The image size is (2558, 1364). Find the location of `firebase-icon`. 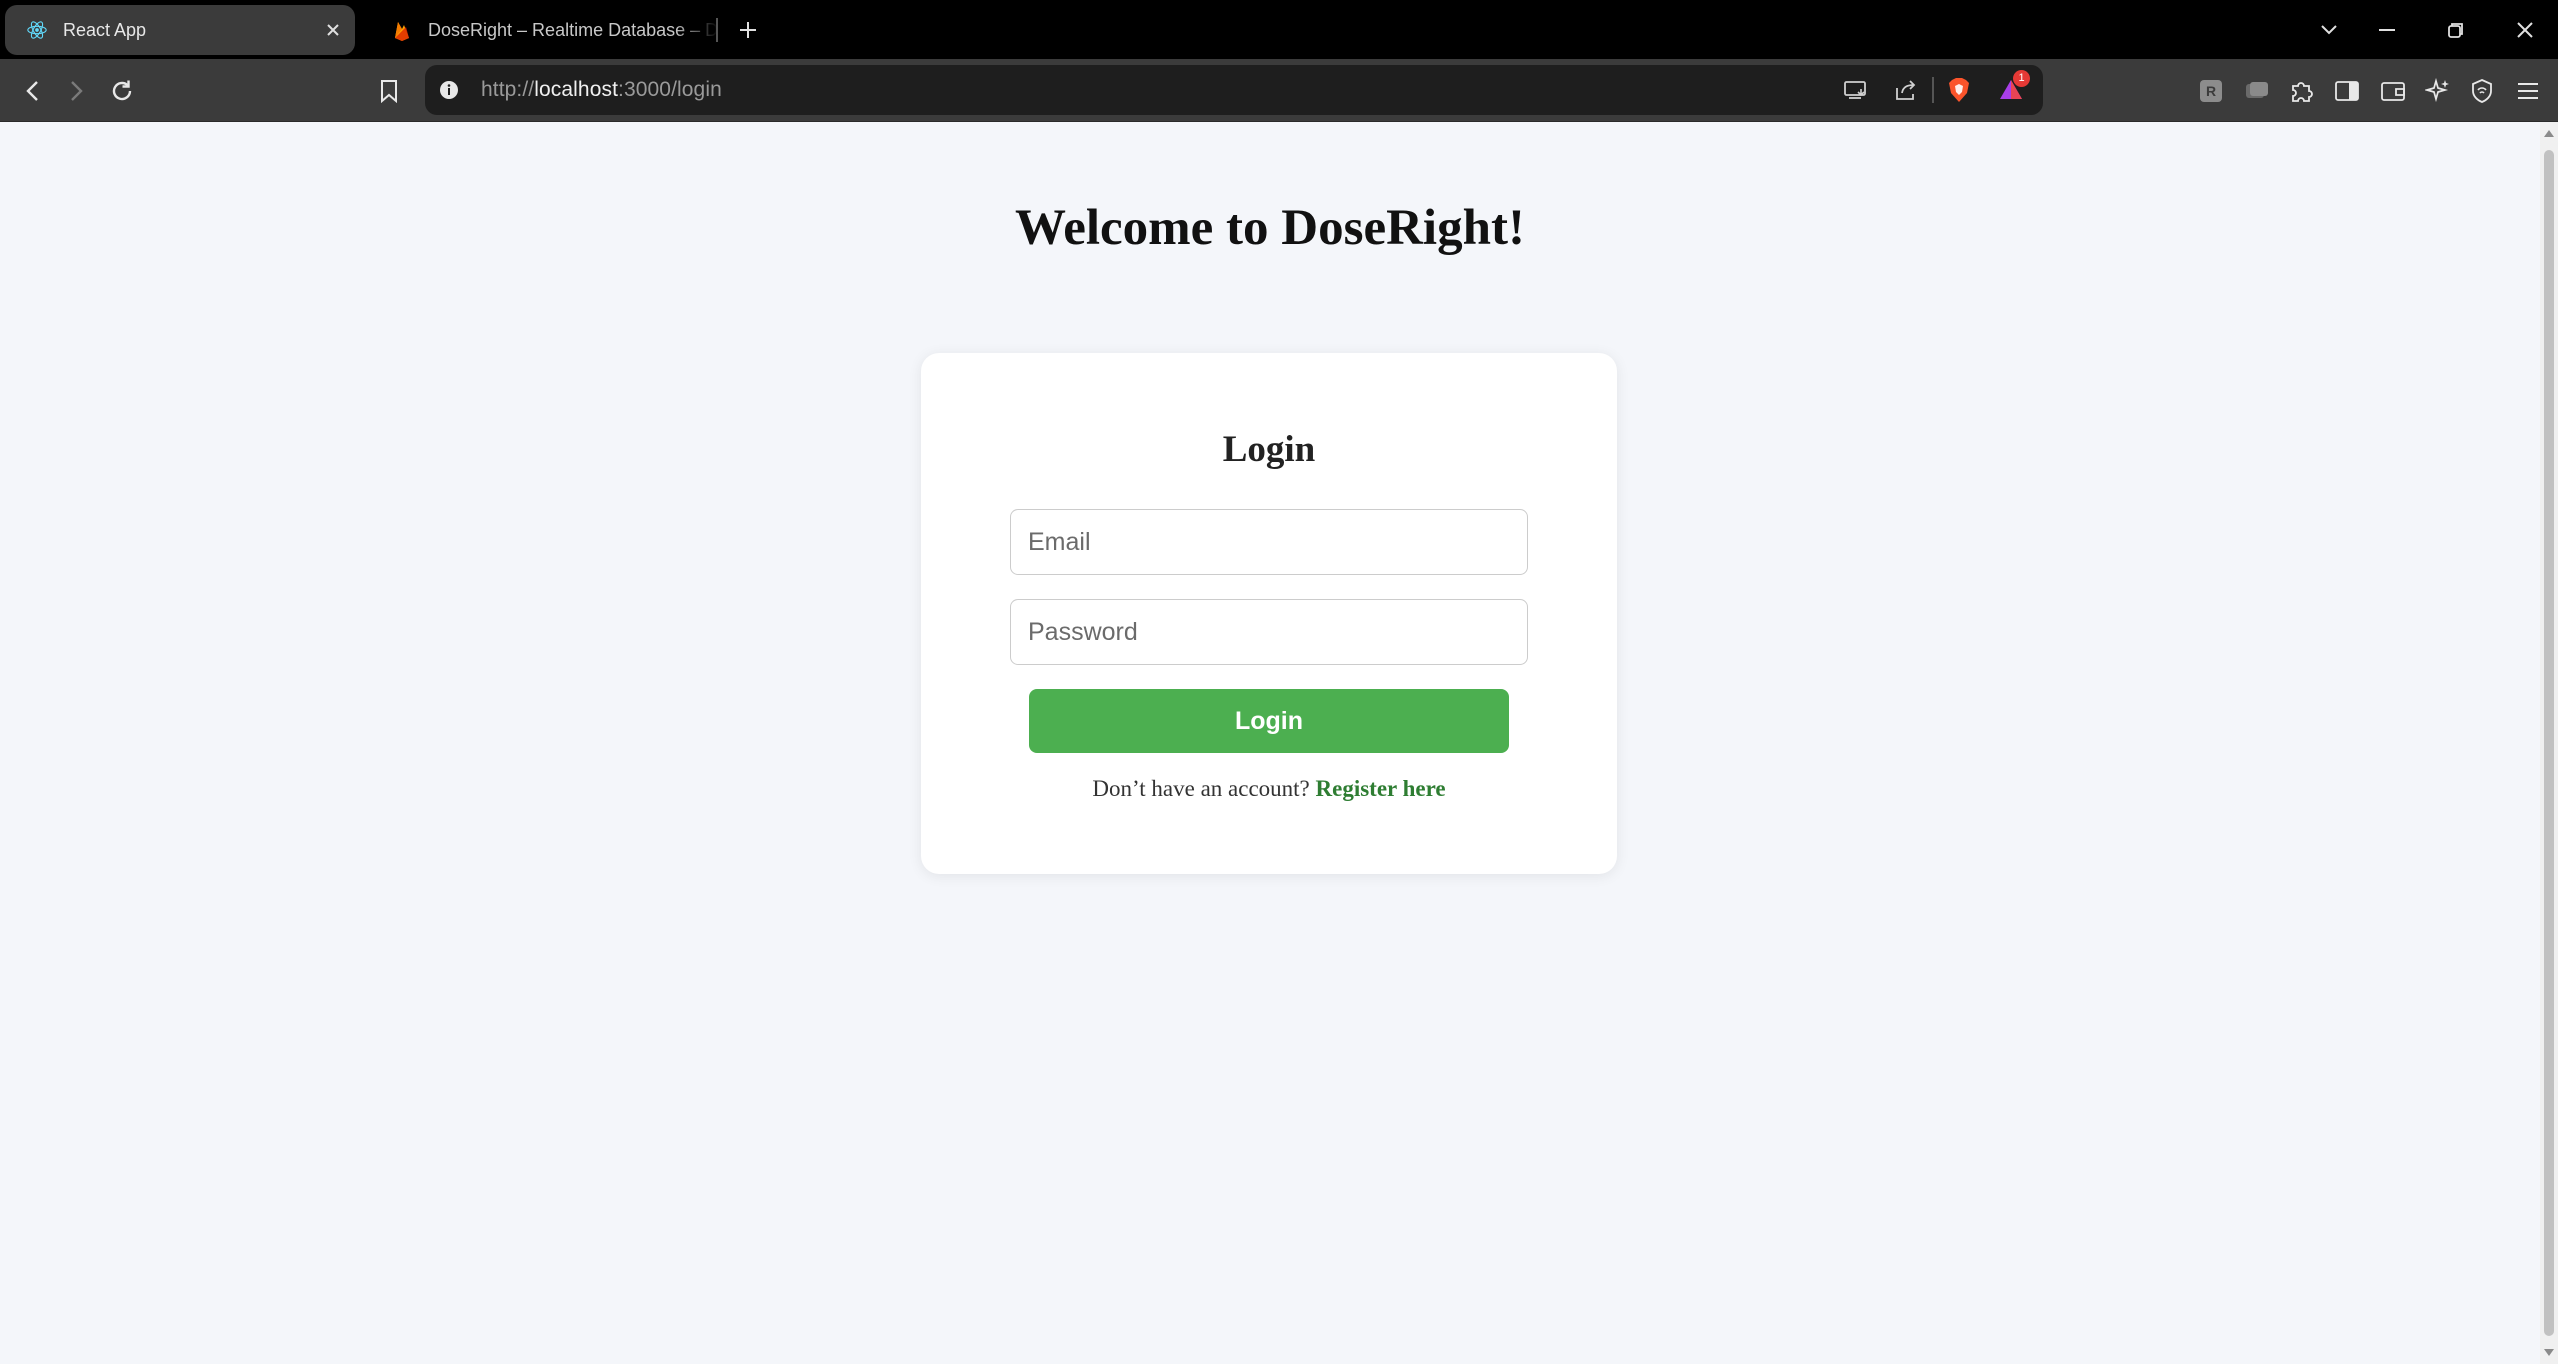

firebase-icon is located at coordinates (402, 30).